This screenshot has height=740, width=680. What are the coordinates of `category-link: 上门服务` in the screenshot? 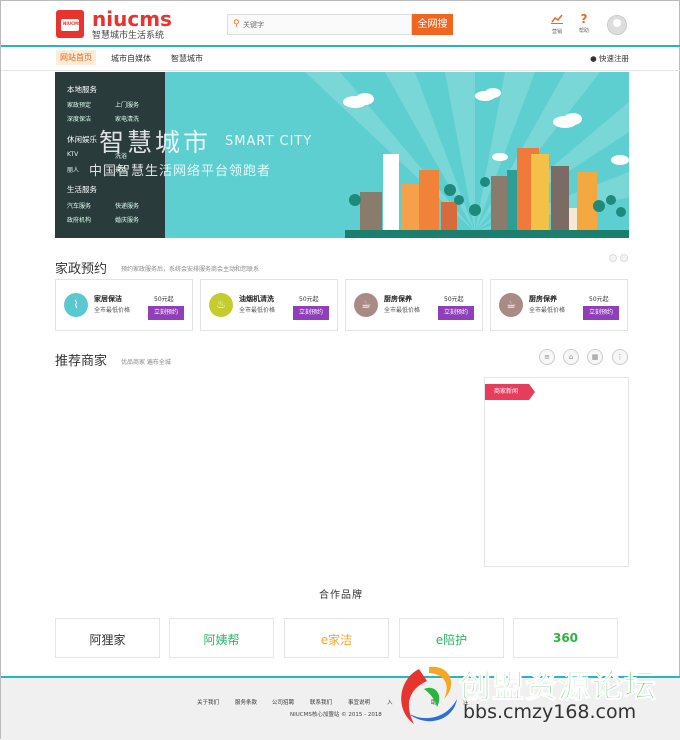 It's located at (127, 104).